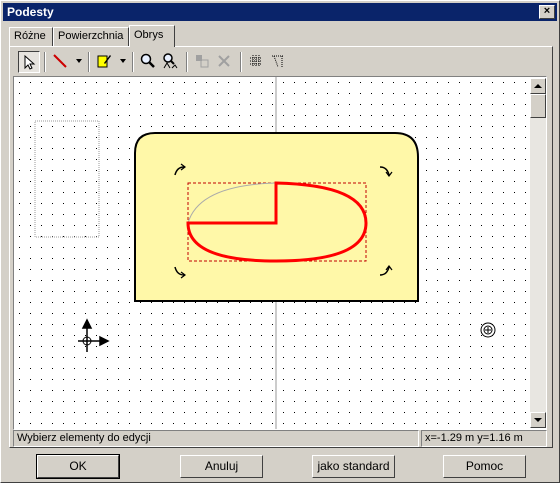  Describe the element at coordinates (79, 61) in the screenshot. I see `line-tool-dropdown-icon` at that location.